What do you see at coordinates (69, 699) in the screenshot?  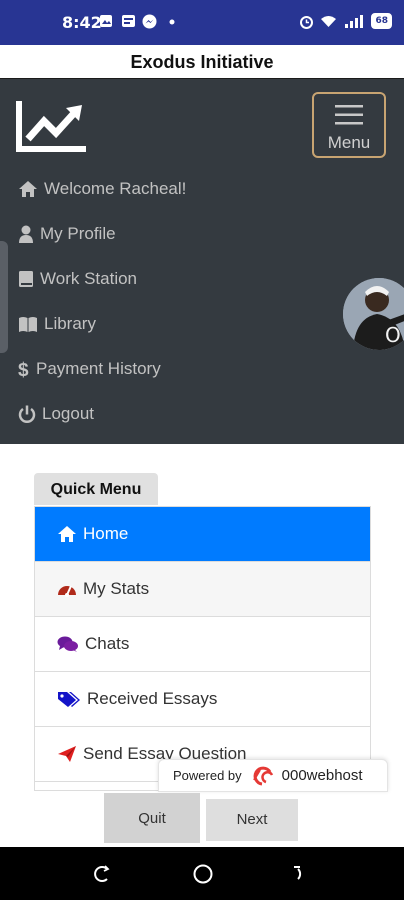 I see `tags-icon` at bounding box center [69, 699].